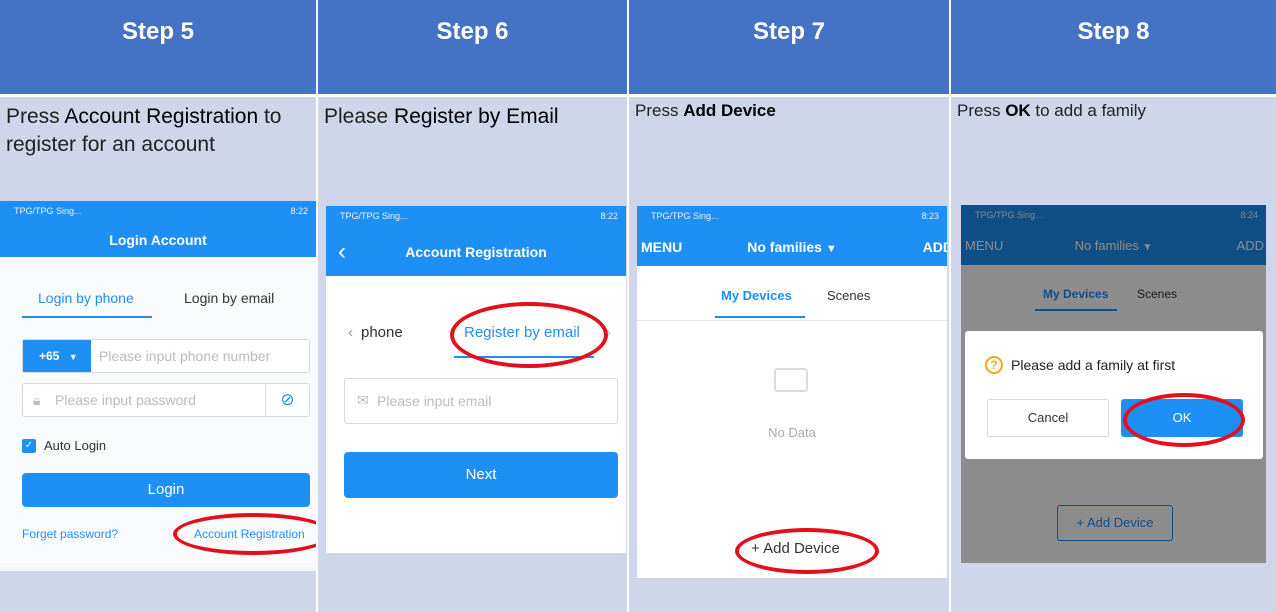 This screenshot has width=1276, height=612. I want to click on mail-icon: ✉, so click(363, 400).